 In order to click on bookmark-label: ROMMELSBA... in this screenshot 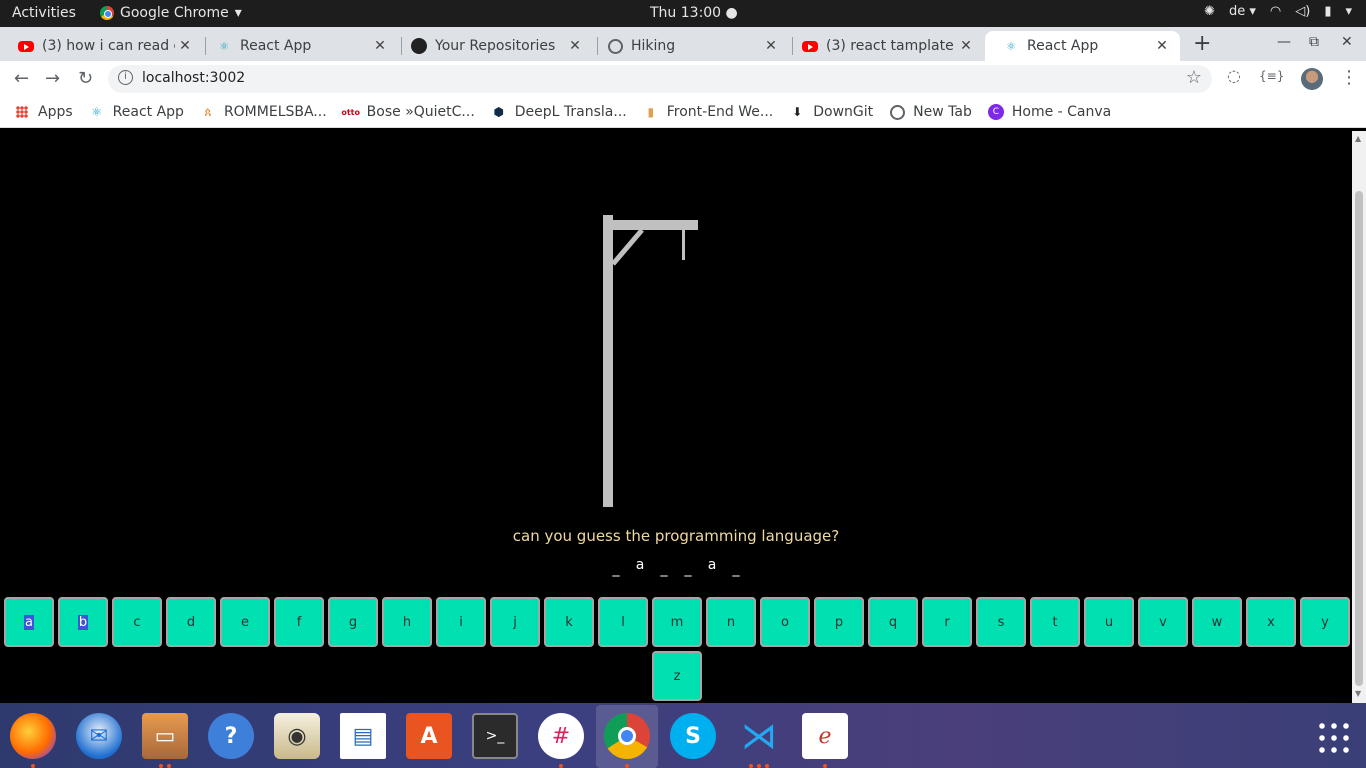, I will do `click(275, 112)`.